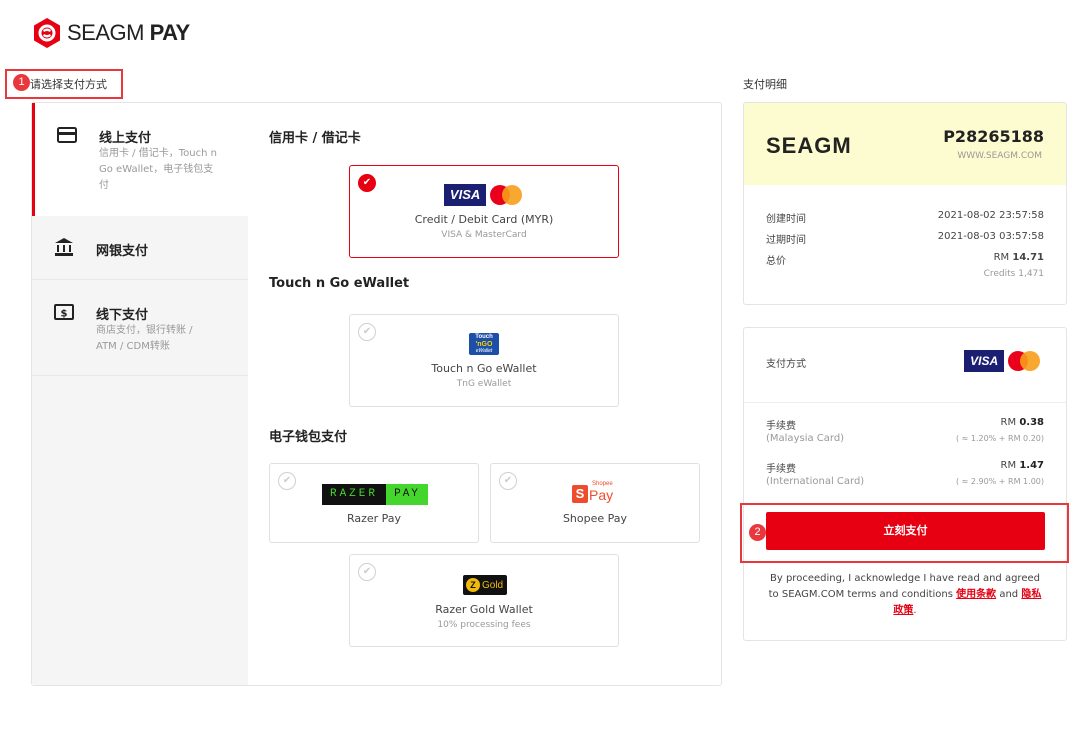 This screenshot has width=1089, height=749. Describe the element at coordinates (484, 235) in the screenshot. I see `card-option-sub: VISA & MasterCard` at that location.